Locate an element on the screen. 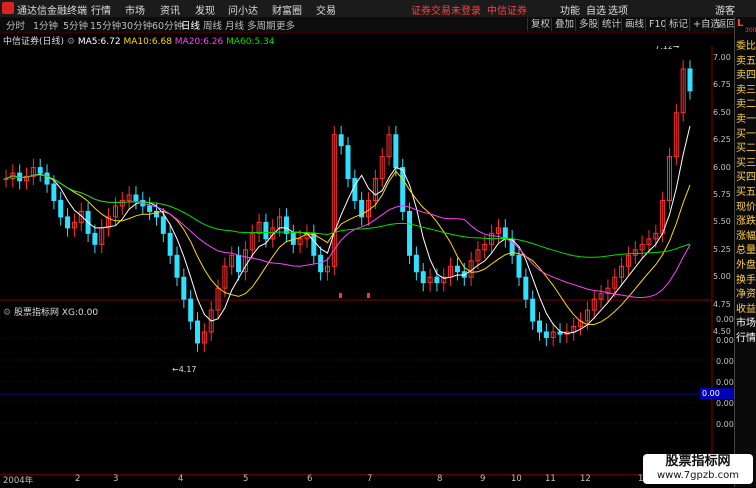 This screenshot has width=756, height=488. time-tick-label: 5 is located at coordinates (246, 479).